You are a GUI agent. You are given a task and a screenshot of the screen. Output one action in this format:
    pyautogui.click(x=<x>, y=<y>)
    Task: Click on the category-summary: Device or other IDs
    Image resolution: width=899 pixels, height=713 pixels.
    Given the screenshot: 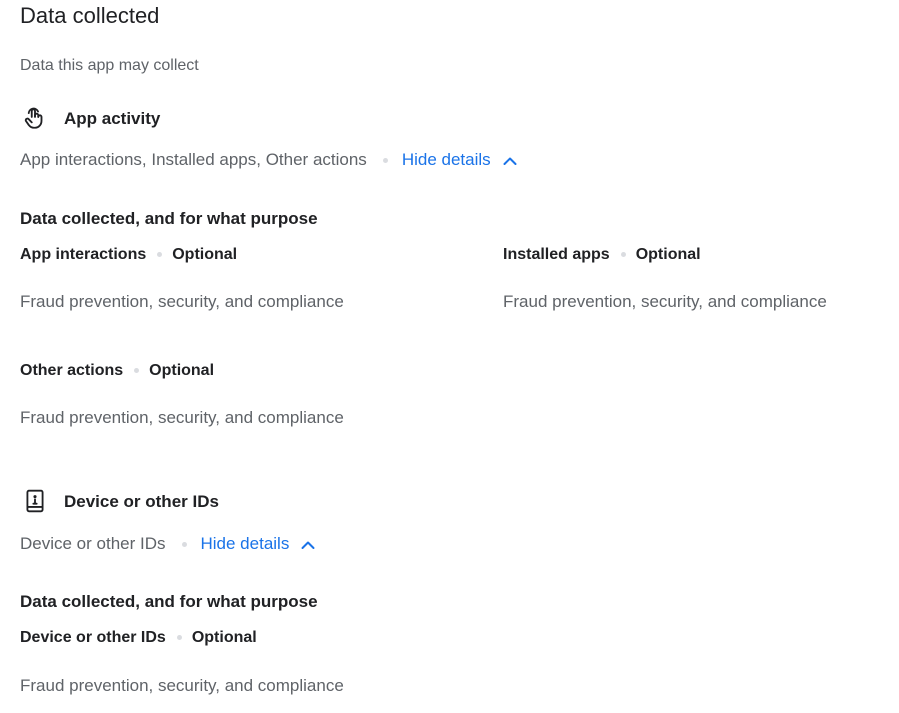 What is the action you would take?
    pyautogui.click(x=93, y=543)
    